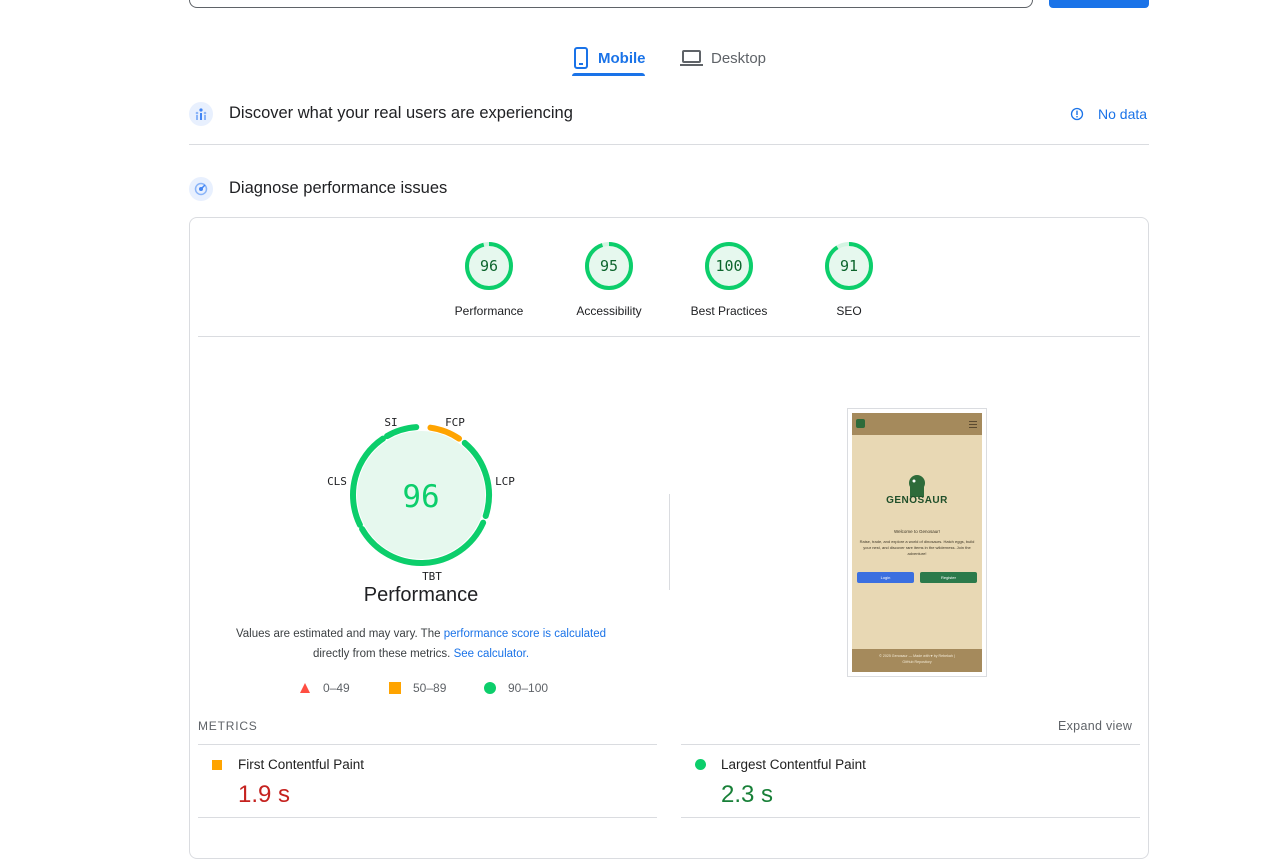  What do you see at coordinates (669, 542) in the screenshot?
I see `column-divider` at bounding box center [669, 542].